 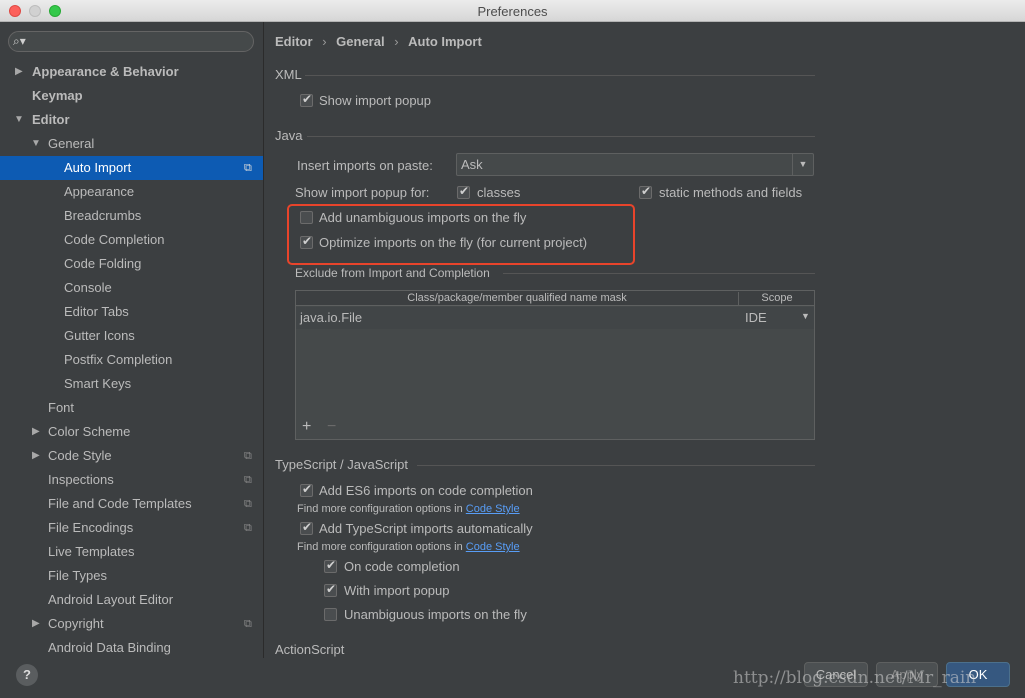 What do you see at coordinates (397, 590) in the screenshot?
I see `with-import-popup-label: With import popup` at bounding box center [397, 590].